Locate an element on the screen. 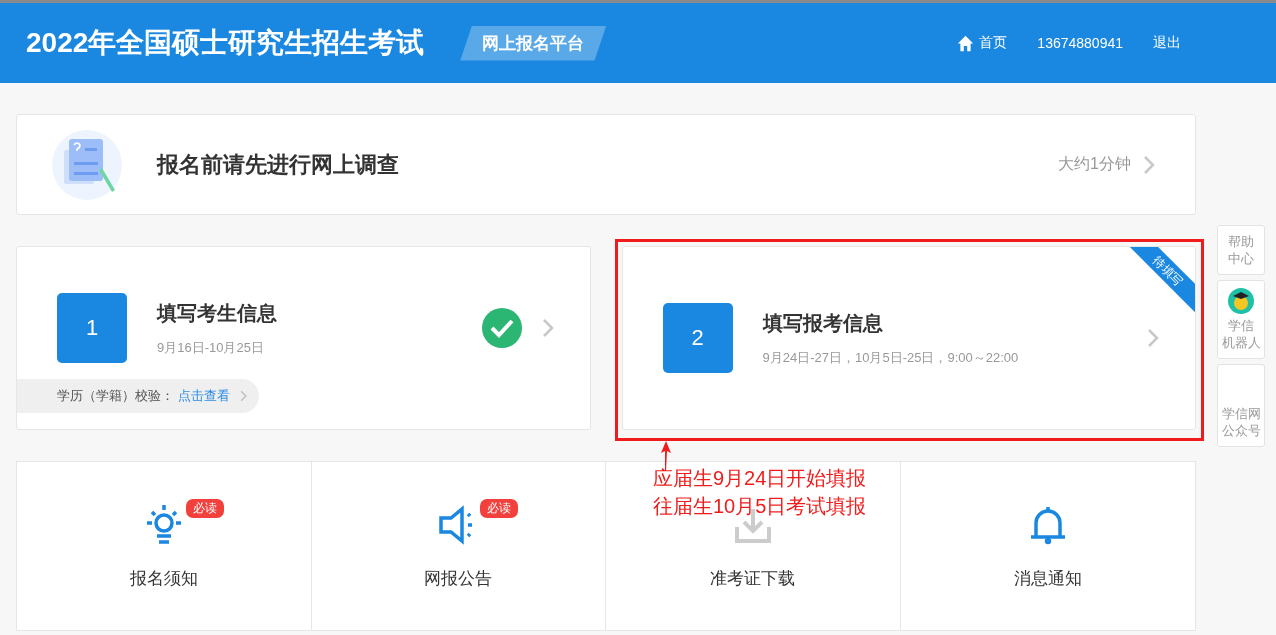 This screenshot has width=1276, height=635. feature-tile: 必读 网报公告 is located at coordinates (458, 546).